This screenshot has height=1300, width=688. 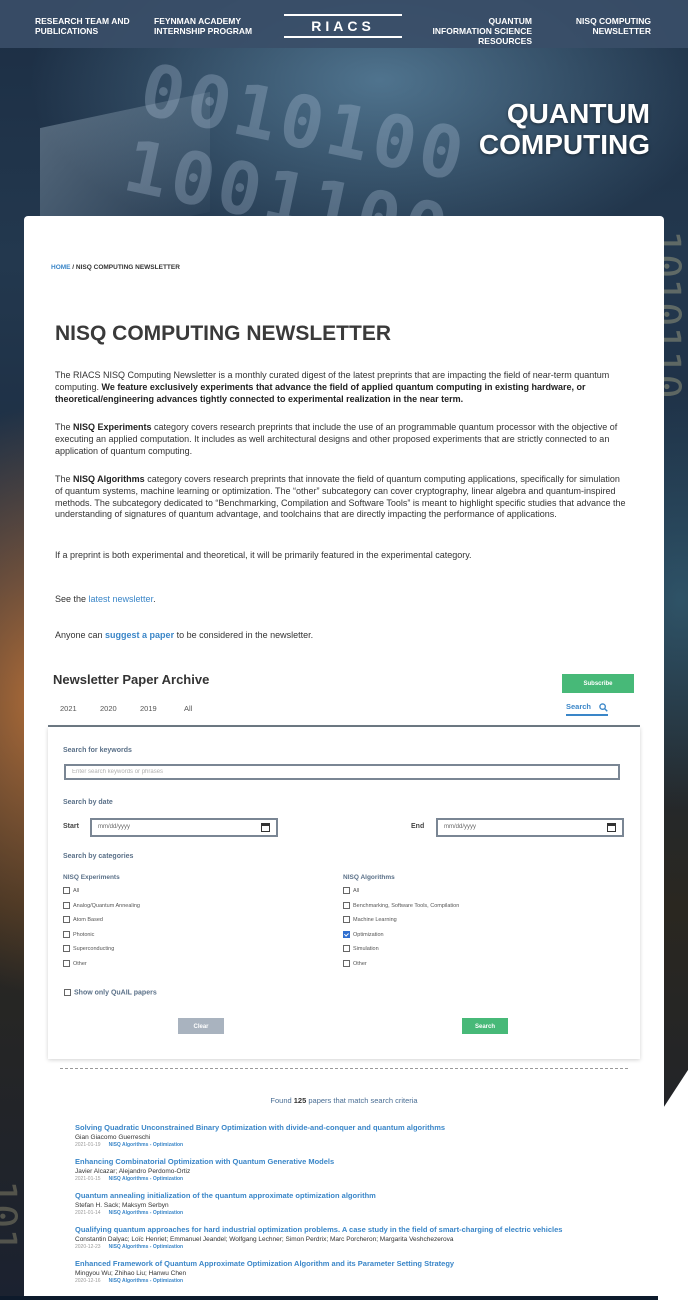 I want to click on end-date-input: mm/dd/yyyy, so click(x=530, y=827).